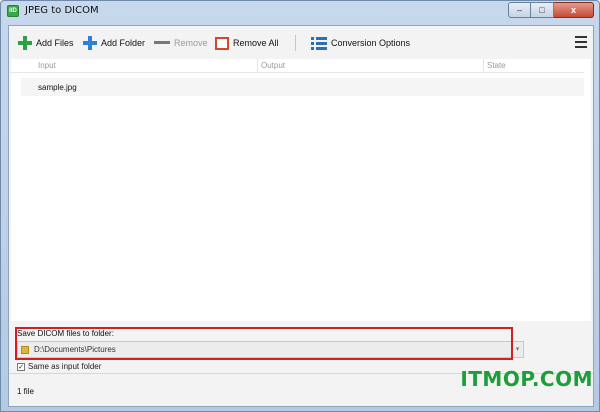 Image resolution: width=600 pixels, height=412 pixels. Describe the element at coordinates (162, 43) in the screenshot. I see `minus-icon` at that location.